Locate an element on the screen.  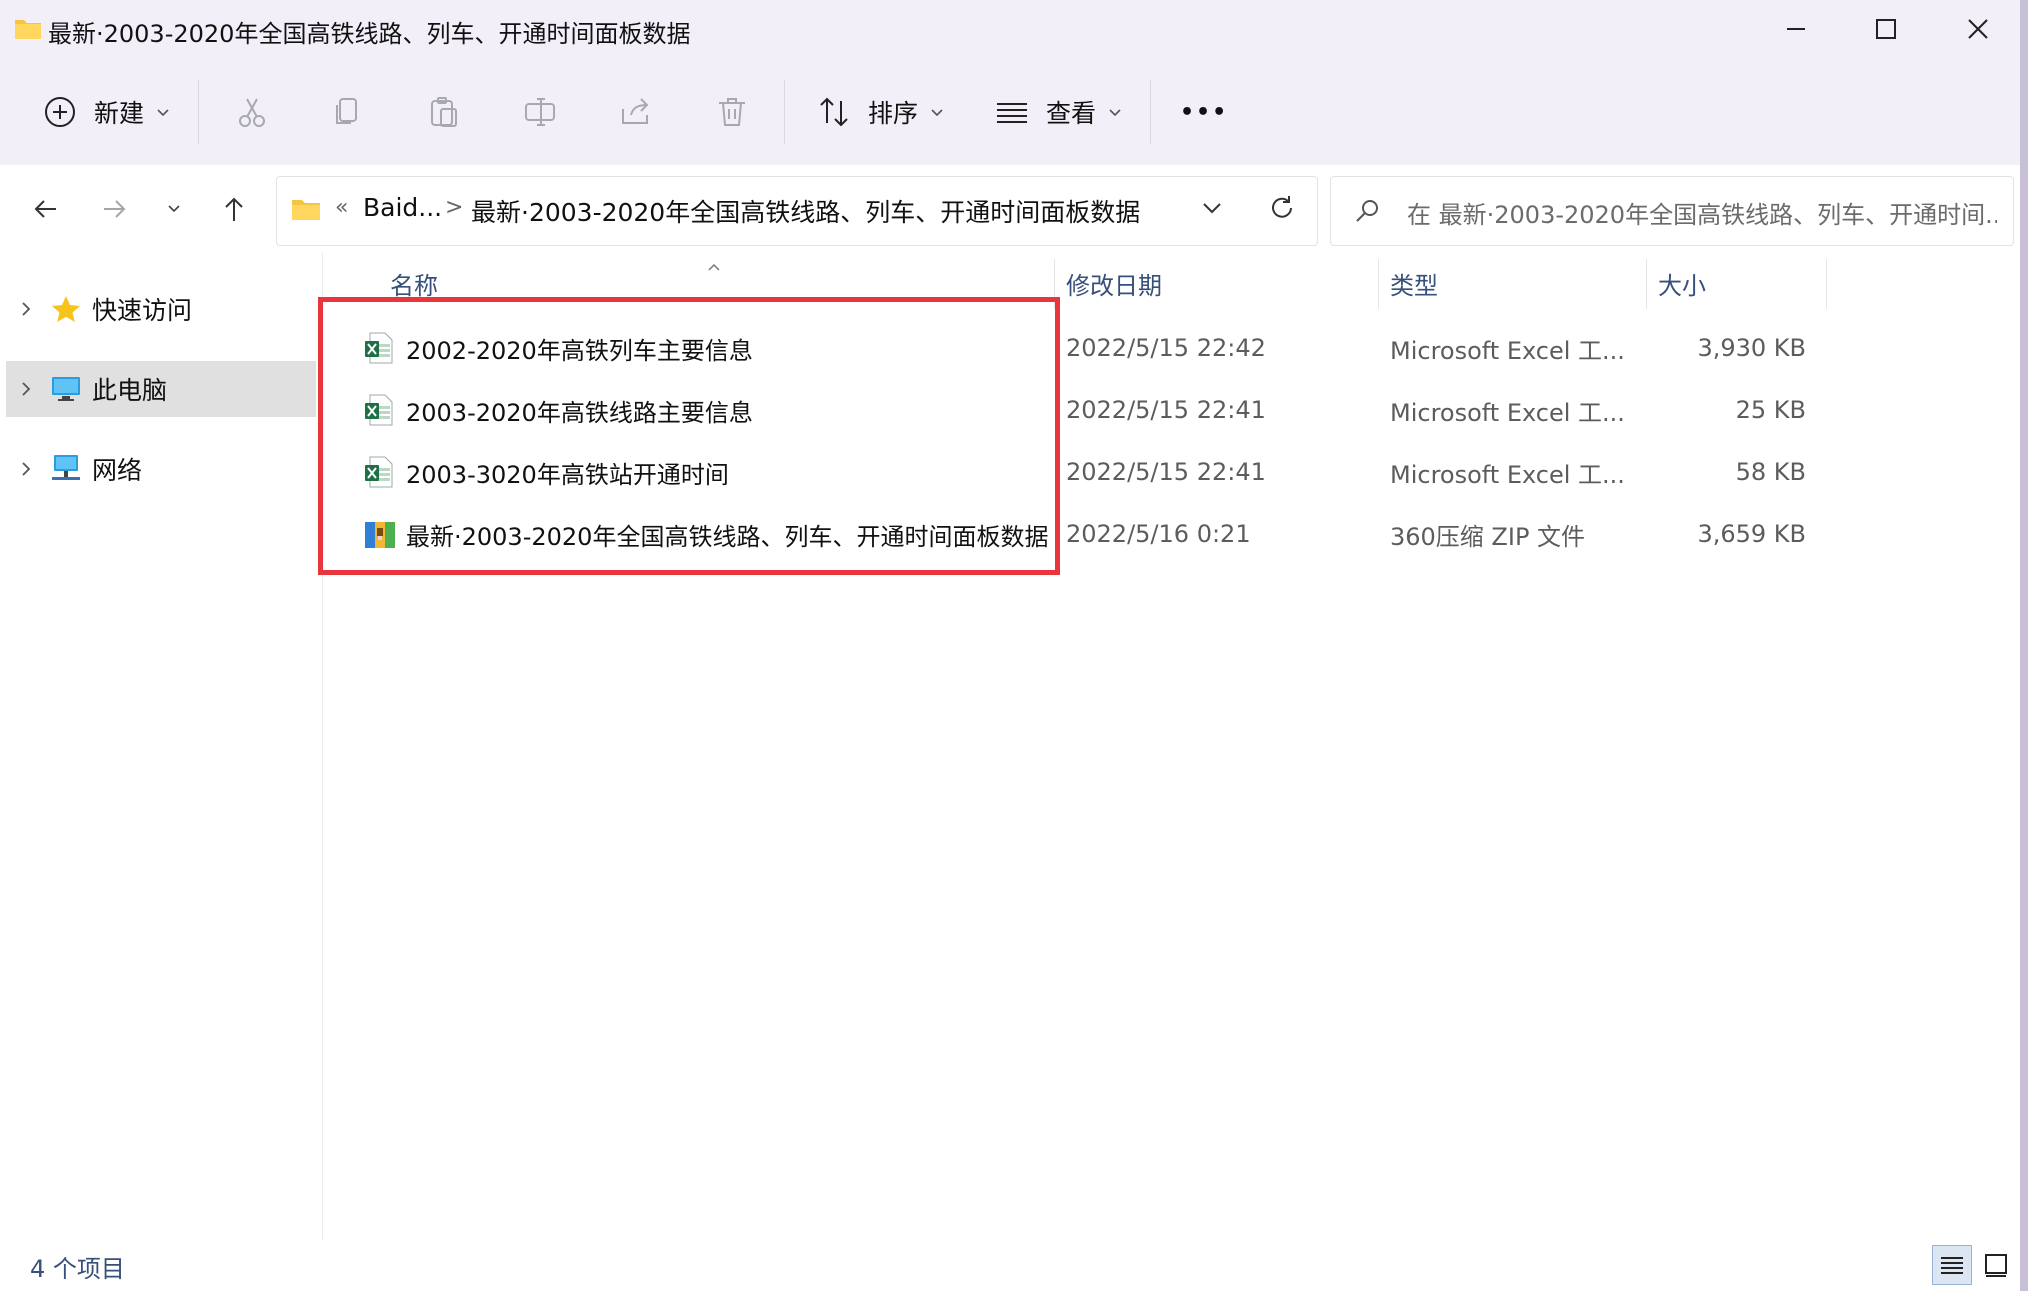
maximize-icon is located at coordinates (1886, 29).